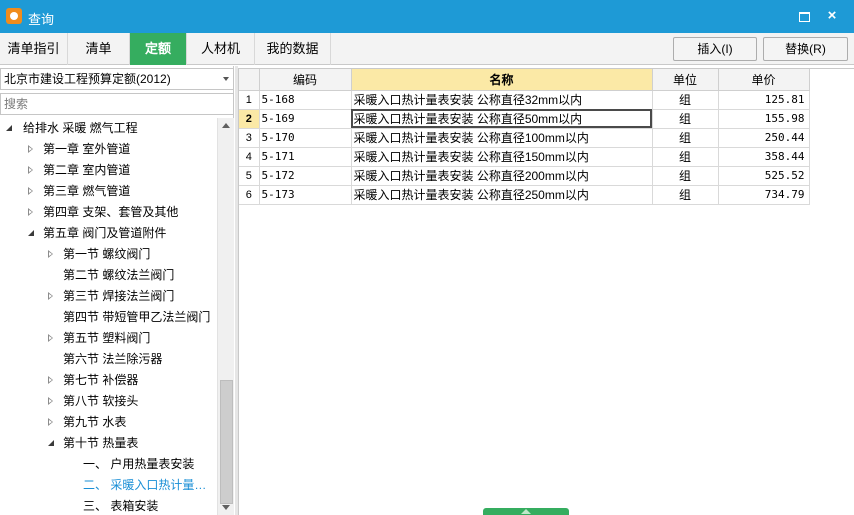  What do you see at coordinates (249, 80) in the screenshot?
I see `row-number-header` at bounding box center [249, 80].